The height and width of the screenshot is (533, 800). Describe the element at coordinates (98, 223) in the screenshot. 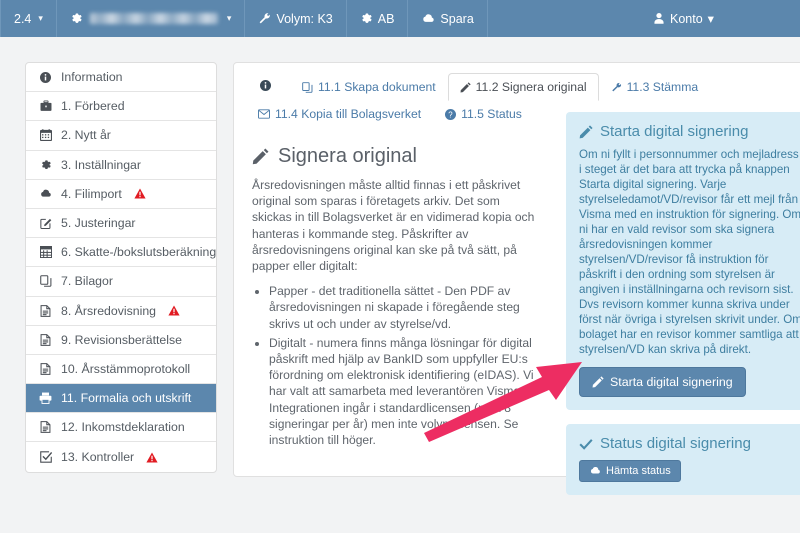

I see `sidebar-item-label: 5. Justeringar` at that location.